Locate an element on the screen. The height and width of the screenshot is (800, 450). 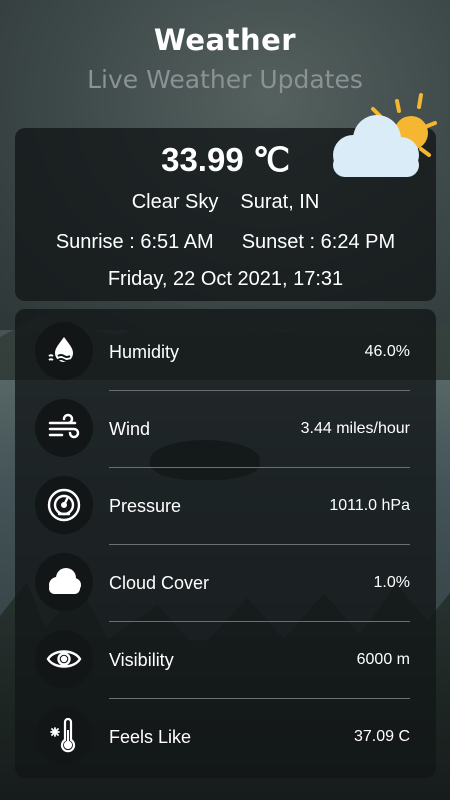
detail-value: 37.09 C is located at coordinates (381, 736).